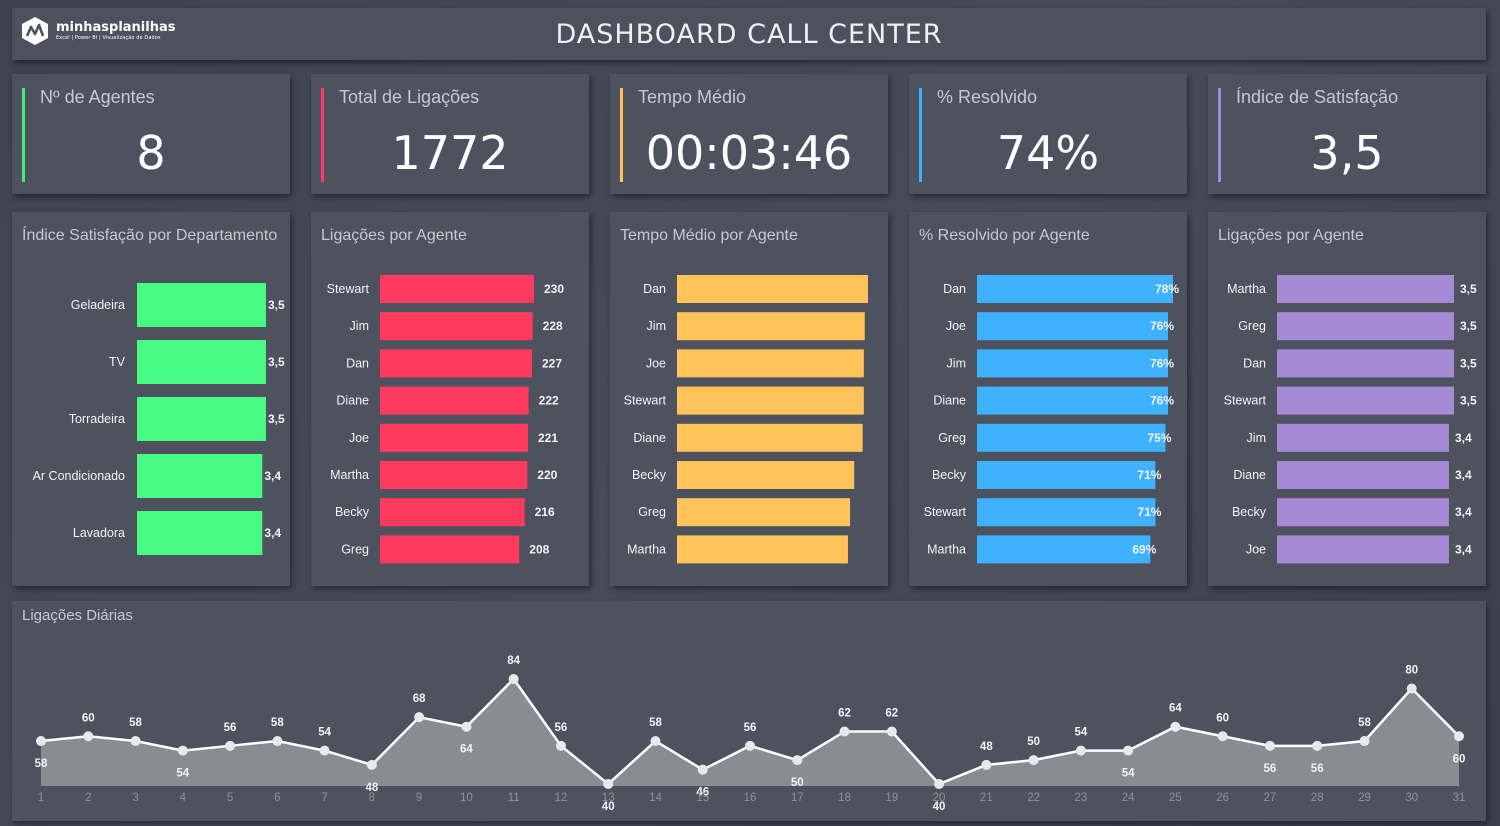 The height and width of the screenshot is (826, 1500). I want to click on kpi-card-calls: Total de Ligações 1772, so click(450, 134).